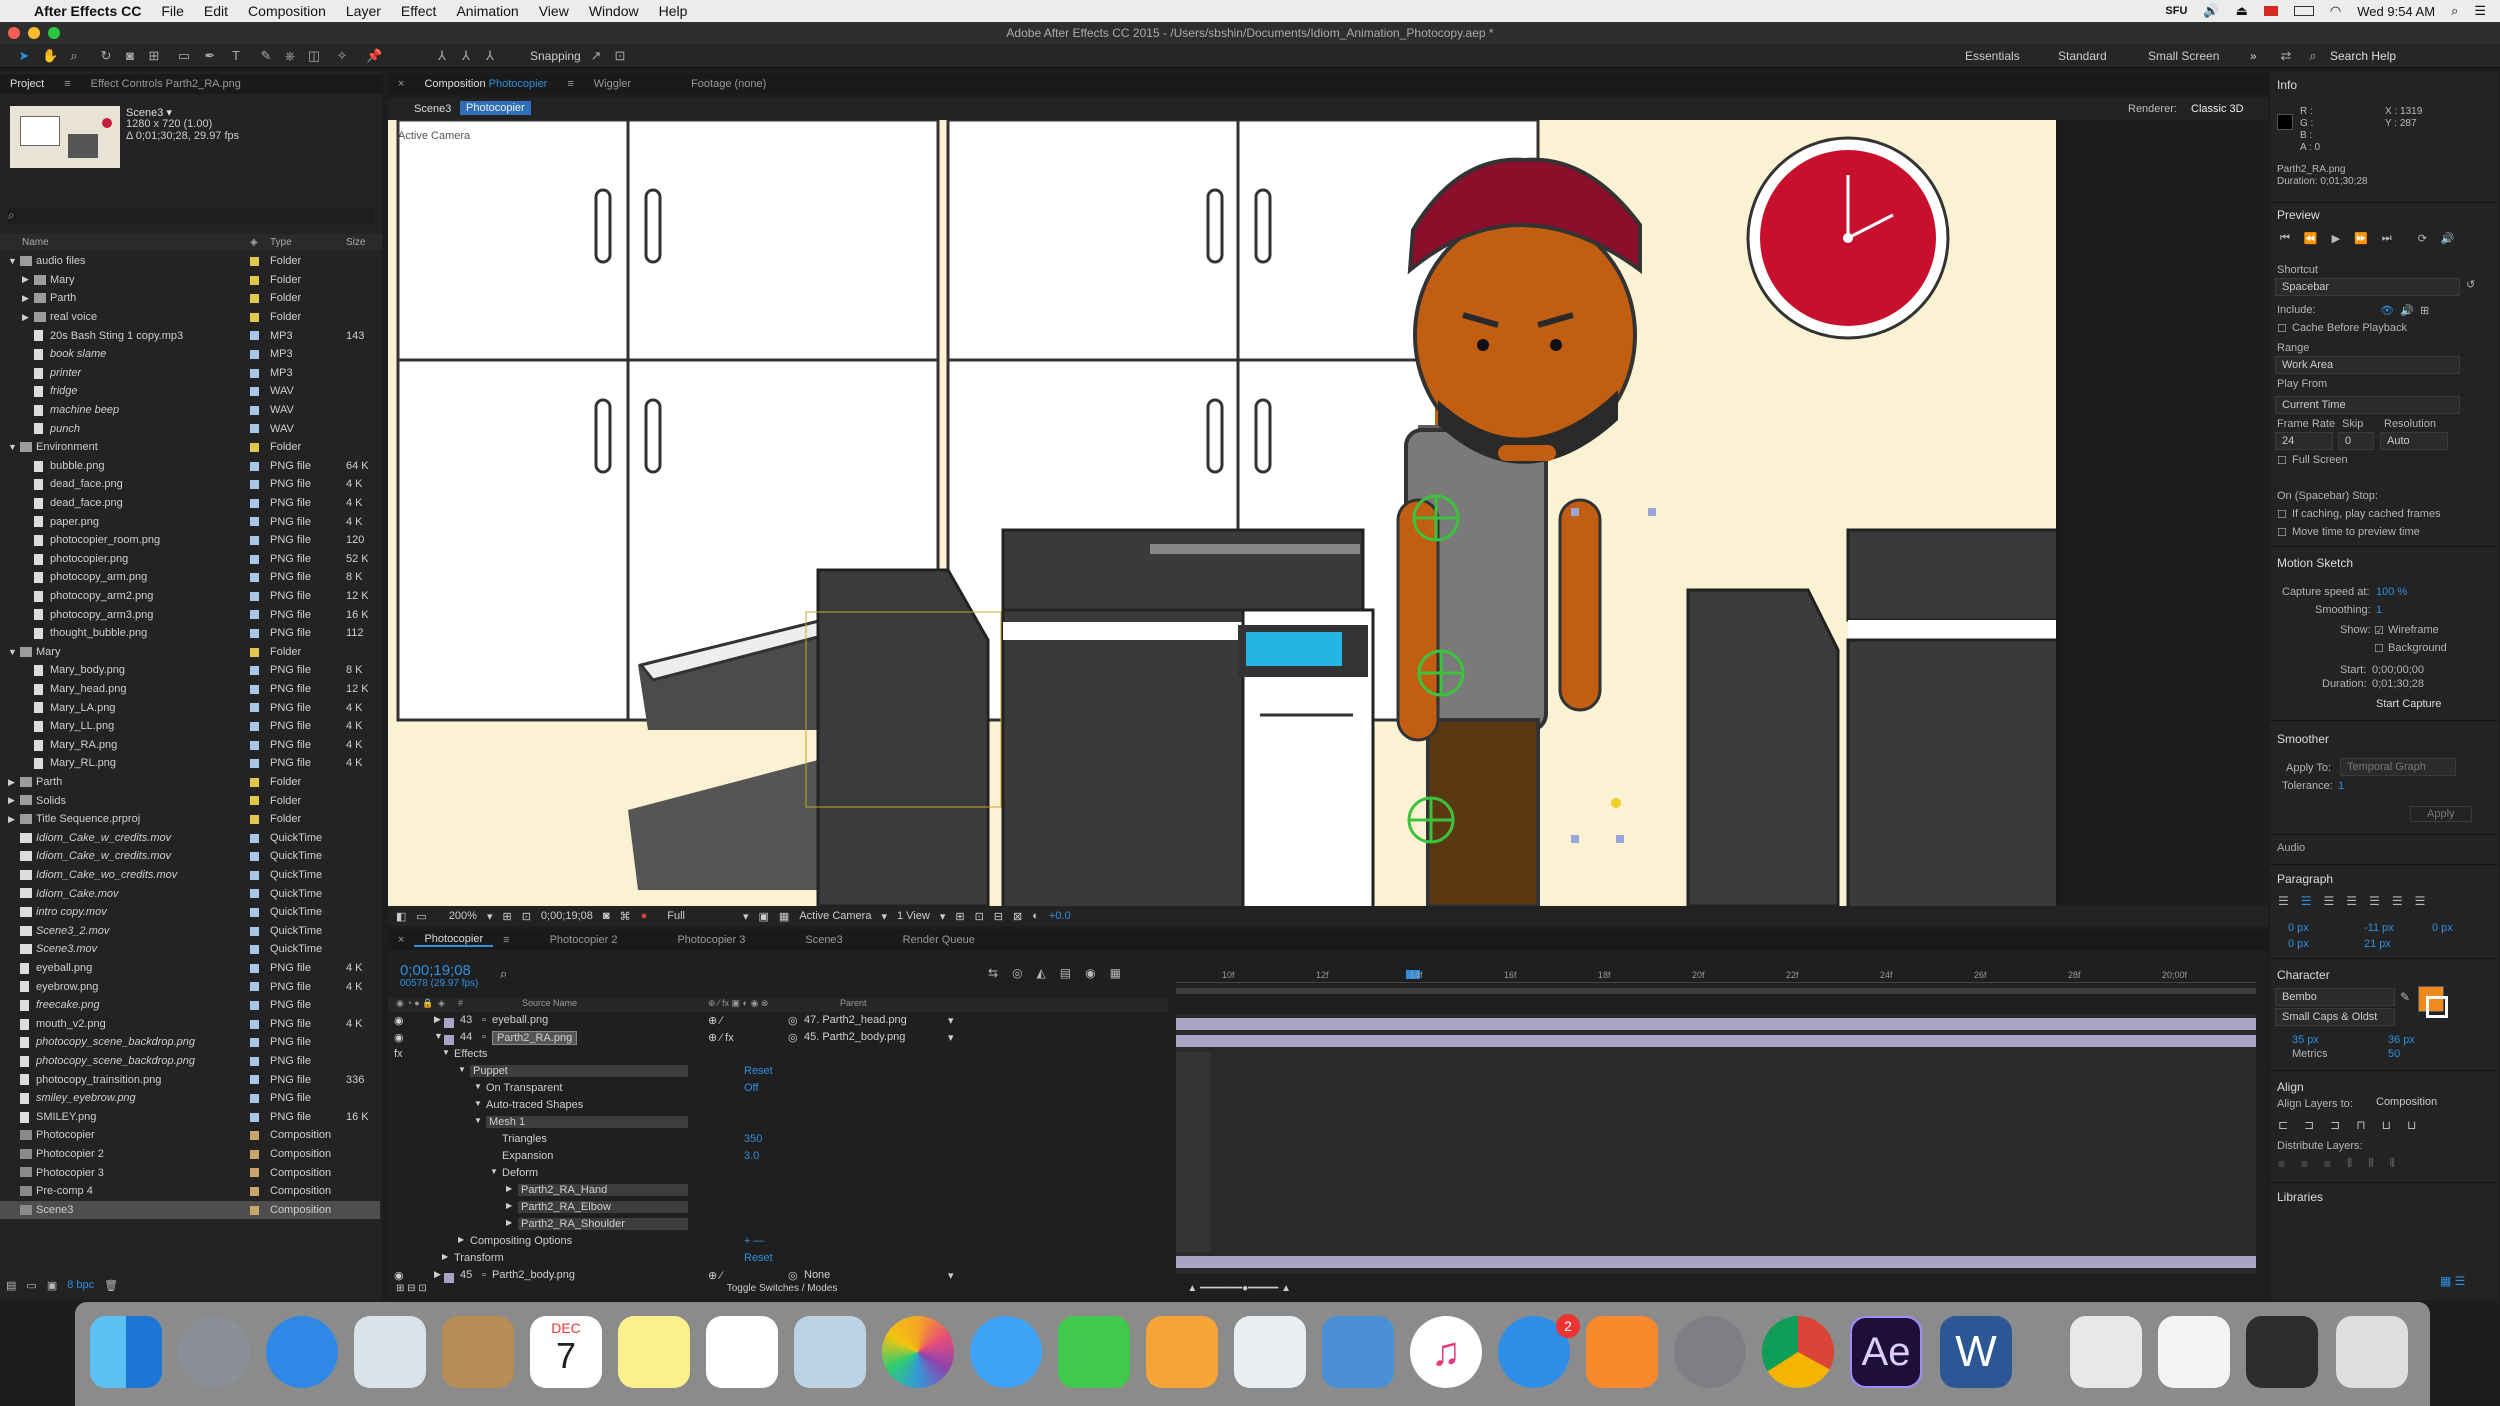 The image size is (2500, 1406). What do you see at coordinates (778, 1226) in the screenshot?
I see `property-row: ▶ Parth2_RA_Shoulder` at bounding box center [778, 1226].